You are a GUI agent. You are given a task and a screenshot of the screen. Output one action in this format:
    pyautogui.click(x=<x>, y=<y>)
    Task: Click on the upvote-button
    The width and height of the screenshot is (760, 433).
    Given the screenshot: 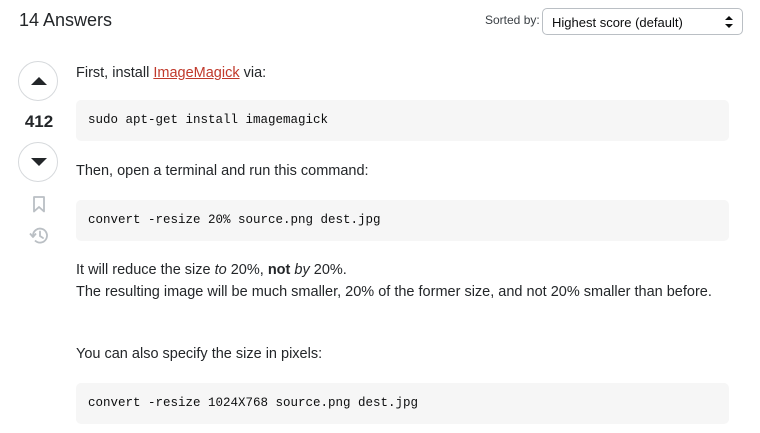 What is the action you would take?
    pyautogui.click(x=38, y=81)
    